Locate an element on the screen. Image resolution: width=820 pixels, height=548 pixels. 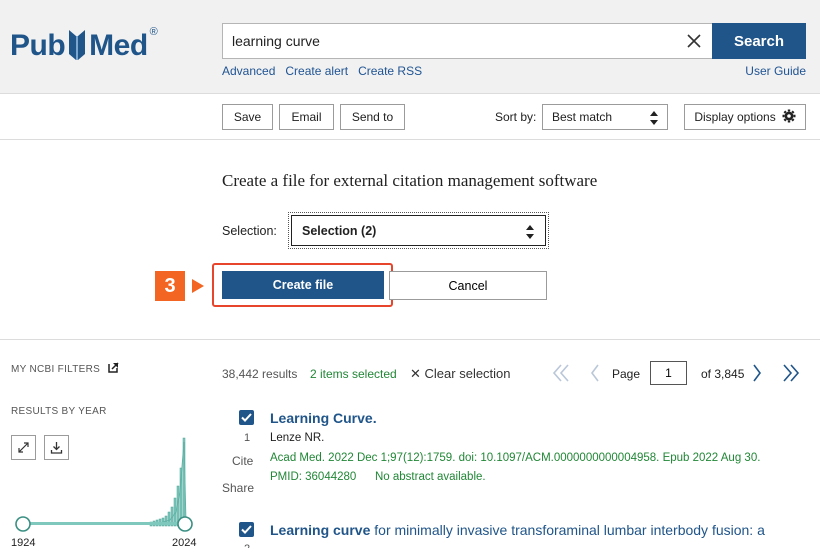
email-button: Email is located at coordinates (306, 117).